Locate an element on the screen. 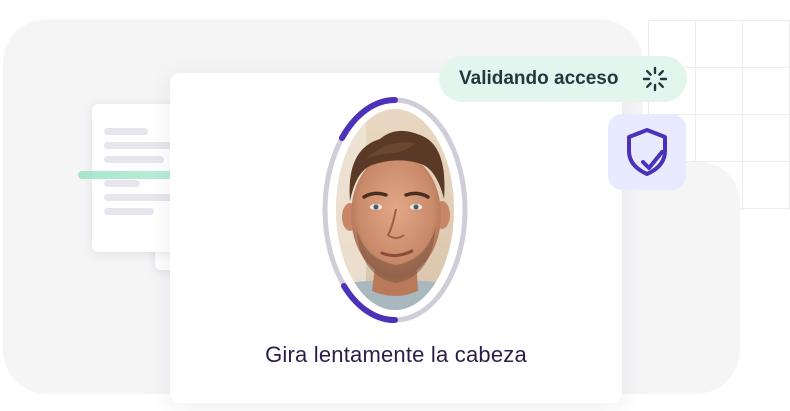  head-turn-instruction: Gira lentamente la cabeza is located at coordinates (396, 354).